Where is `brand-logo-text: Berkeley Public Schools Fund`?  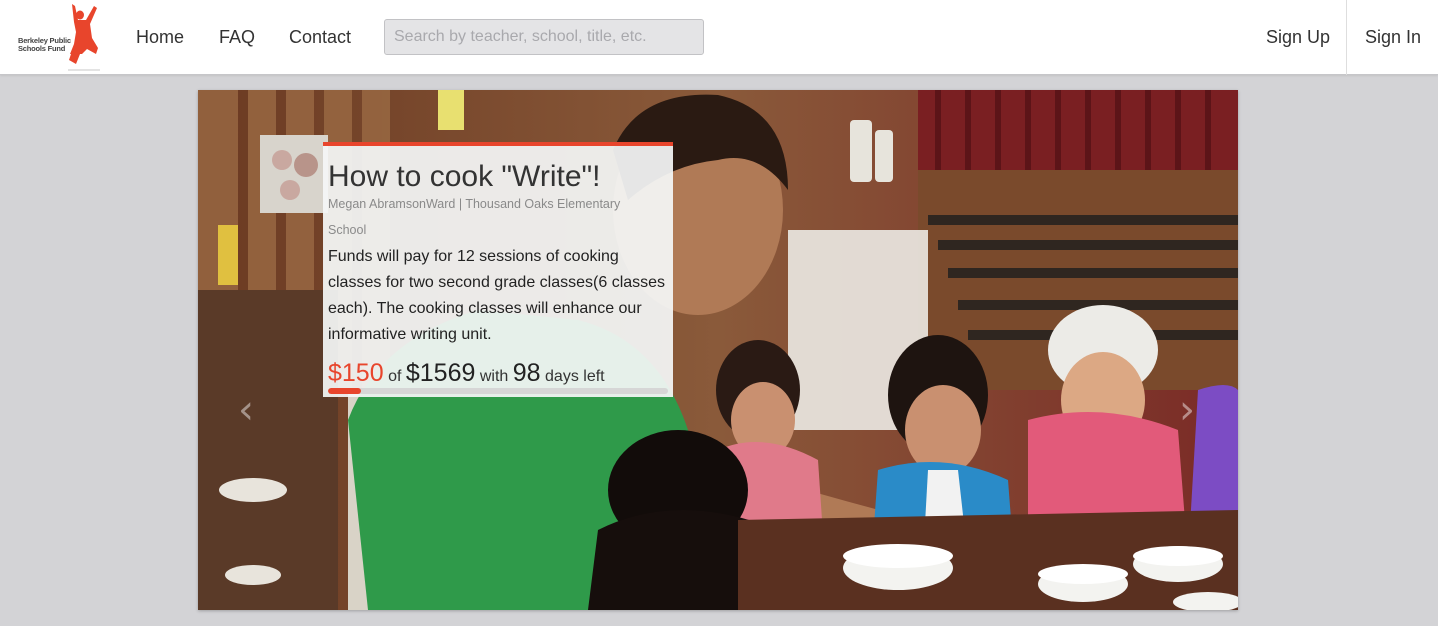 brand-logo-text: Berkeley Public Schools Fund is located at coordinates (44, 45).